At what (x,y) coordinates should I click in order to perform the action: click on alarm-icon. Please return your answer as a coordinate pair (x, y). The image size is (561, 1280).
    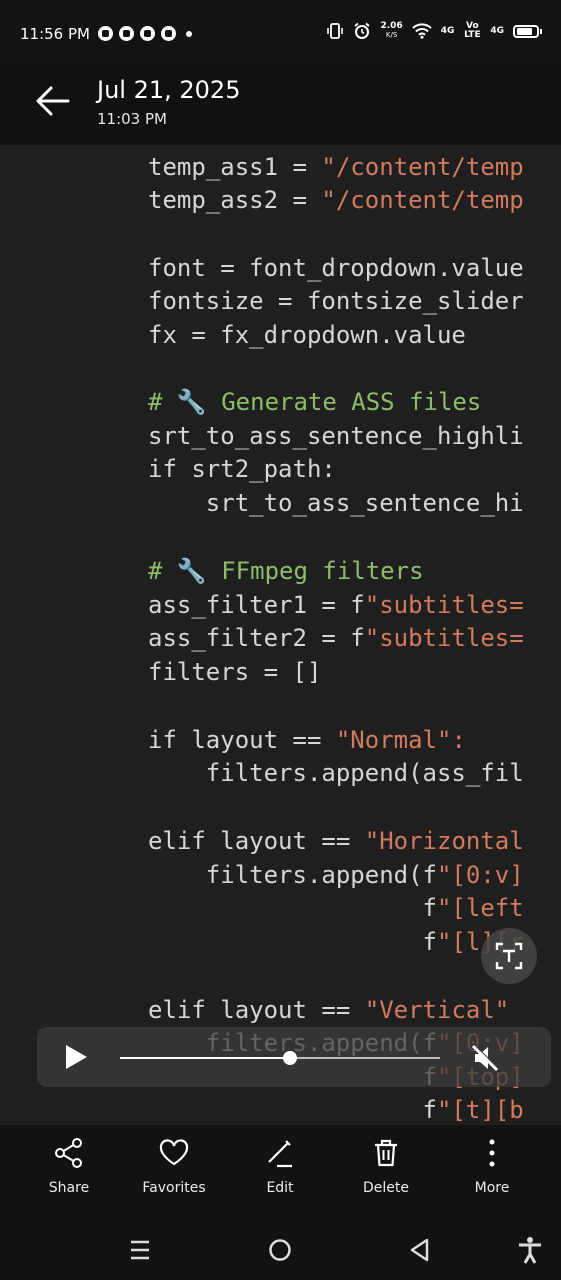
    Looking at the image, I should click on (362, 30).